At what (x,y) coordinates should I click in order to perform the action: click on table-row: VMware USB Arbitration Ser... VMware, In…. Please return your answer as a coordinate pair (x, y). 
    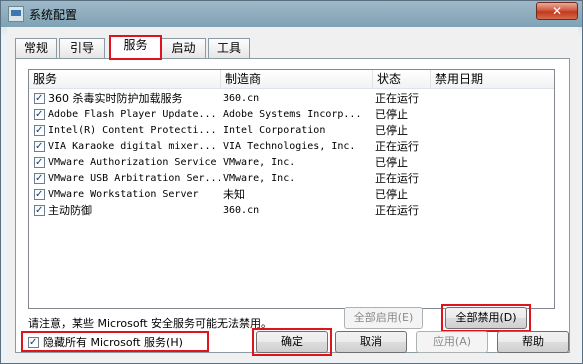
    Looking at the image, I should click on (291, 179).